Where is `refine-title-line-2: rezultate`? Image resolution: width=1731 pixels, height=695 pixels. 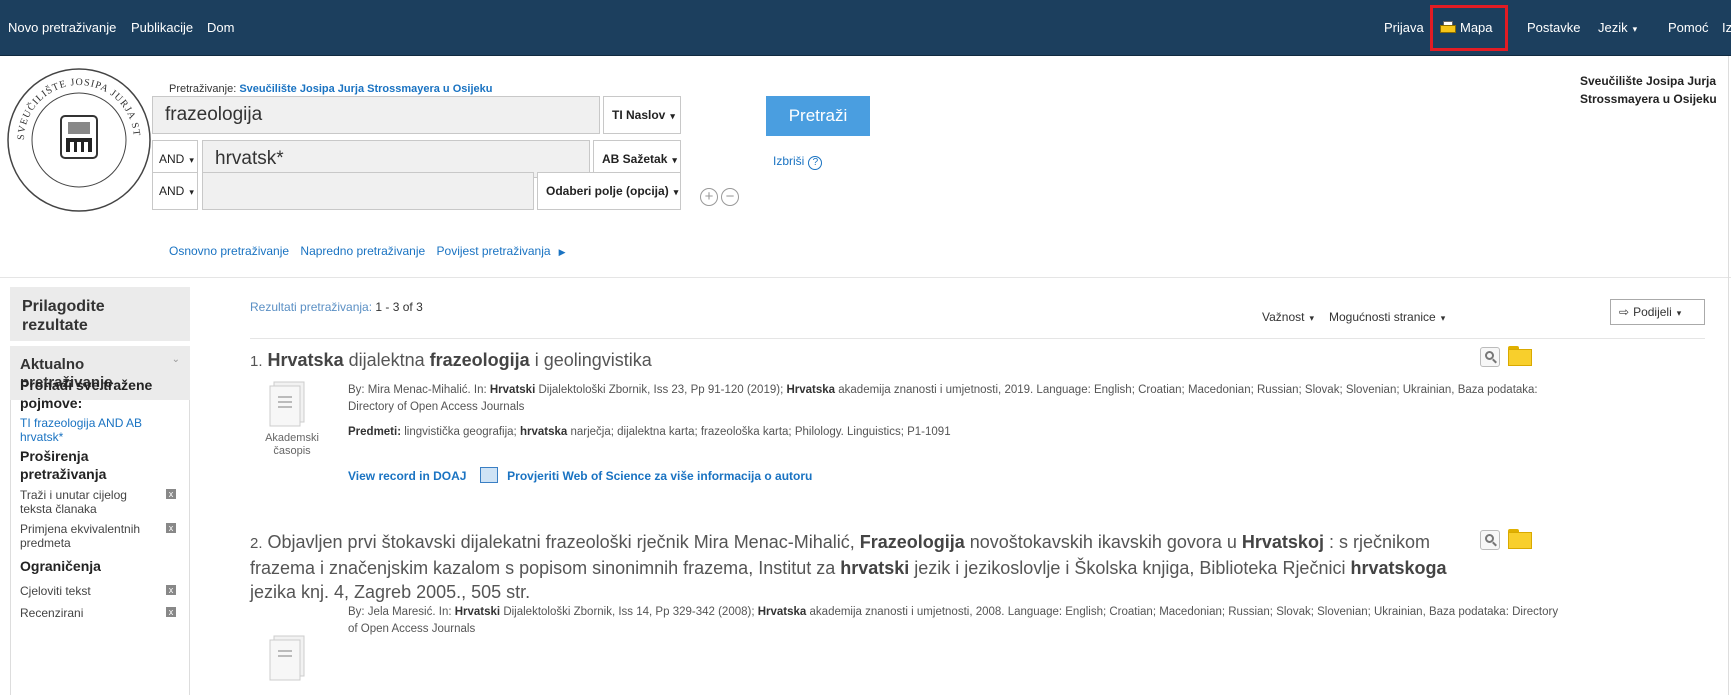 refine-title-line-2: rezultate is located at coordinates (55, 325).